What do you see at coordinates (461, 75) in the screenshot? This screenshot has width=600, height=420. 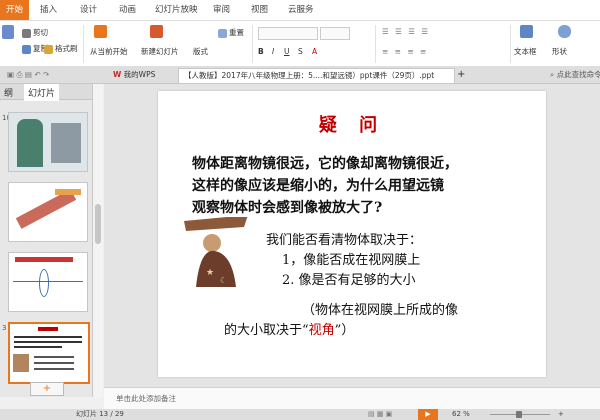 I see `new-tab-button: +` at bounding box center [461, 75].